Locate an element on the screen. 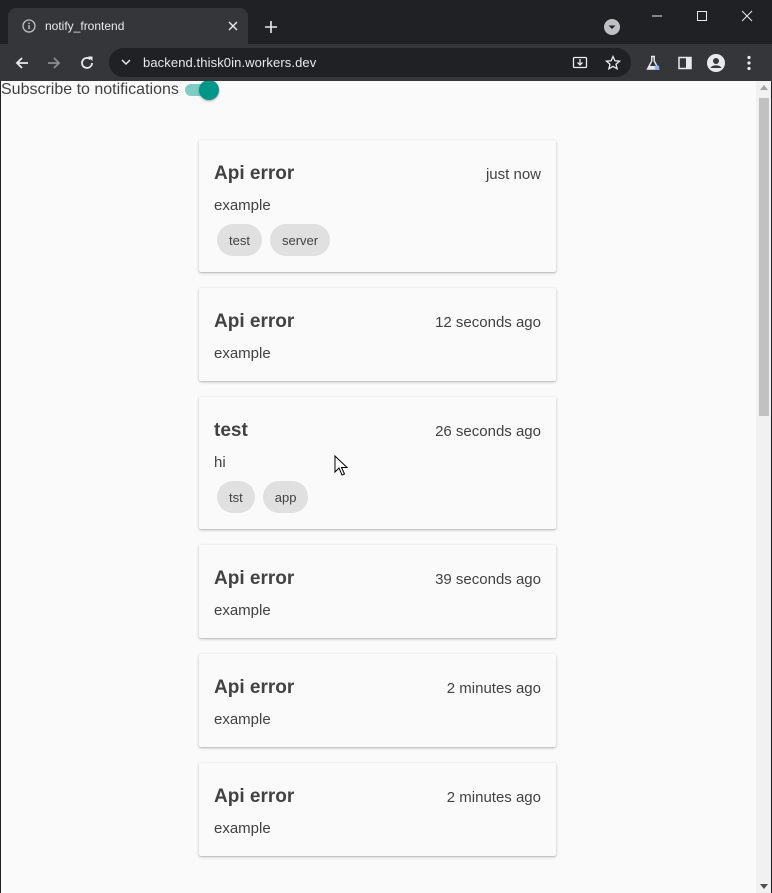  mouse-cursor-icon is located at coordinates (341, 465).